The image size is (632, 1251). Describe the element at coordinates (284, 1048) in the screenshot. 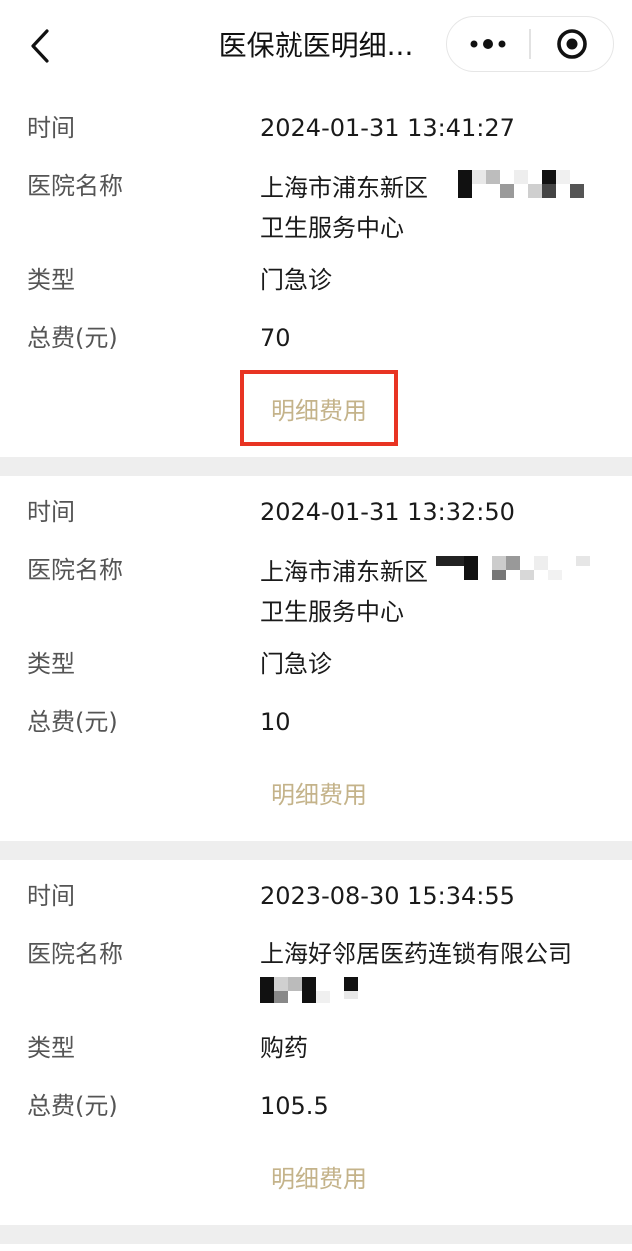

I see `type-value: 购药` at that location.